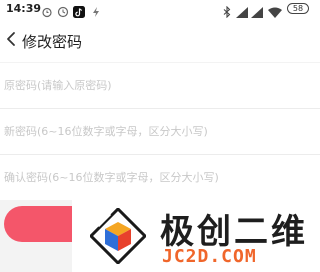 The image size is (320, 272). I want to click on watermark-url: JC2D.COM, so click(209, 256).